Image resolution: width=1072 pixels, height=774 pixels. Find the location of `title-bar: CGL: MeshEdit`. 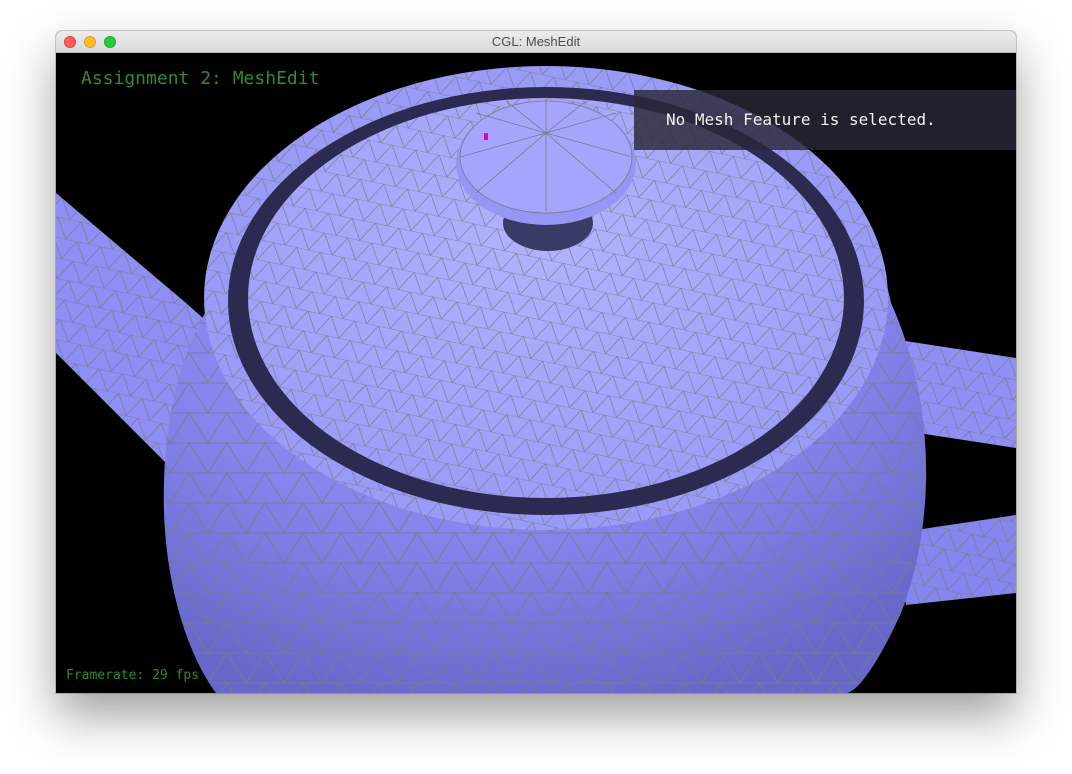

title-bar: CGL: MeshEdit is located at coordinates (536, 42).